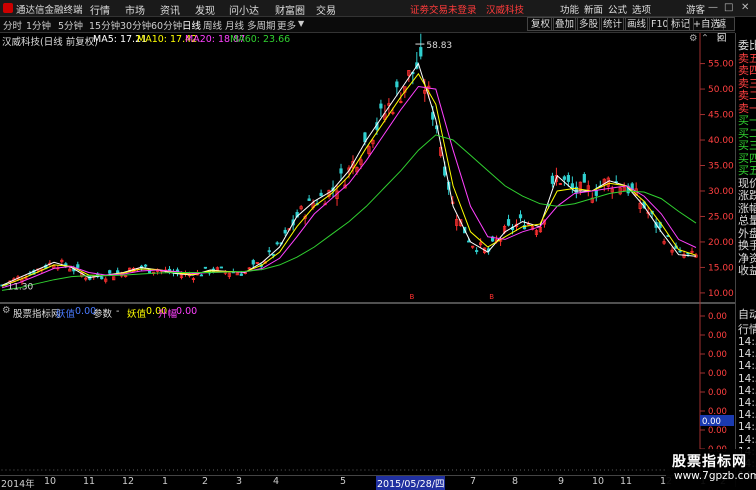 This screenshot has height=490, width=756. Describe the element at coordinates (709, 462) in the screenshot. I see `watermark-title: 股票指标网` at that location.